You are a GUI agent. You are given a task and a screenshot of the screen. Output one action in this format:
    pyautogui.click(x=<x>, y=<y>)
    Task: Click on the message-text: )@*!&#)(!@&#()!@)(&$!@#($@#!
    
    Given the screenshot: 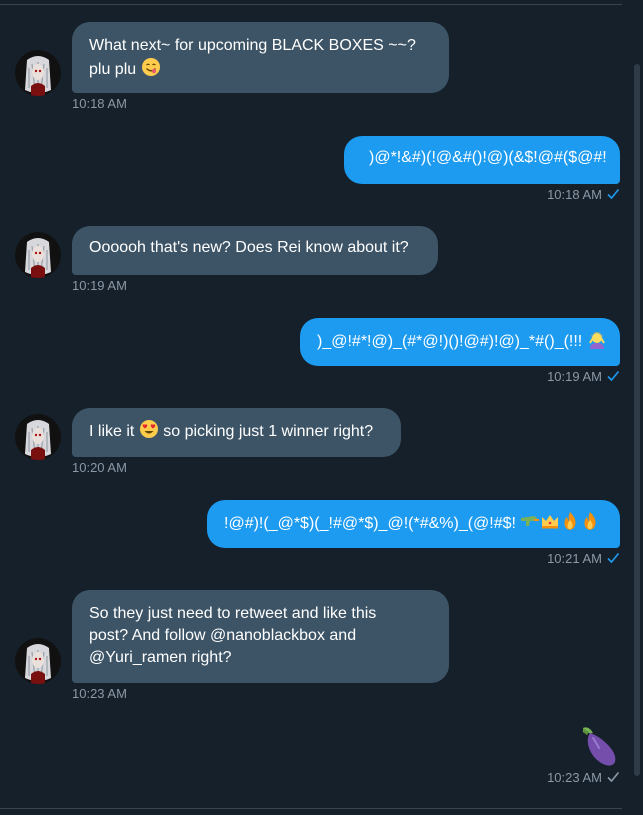 What is the action you would take?
    pyautogui.click(x=488, y=157)
    